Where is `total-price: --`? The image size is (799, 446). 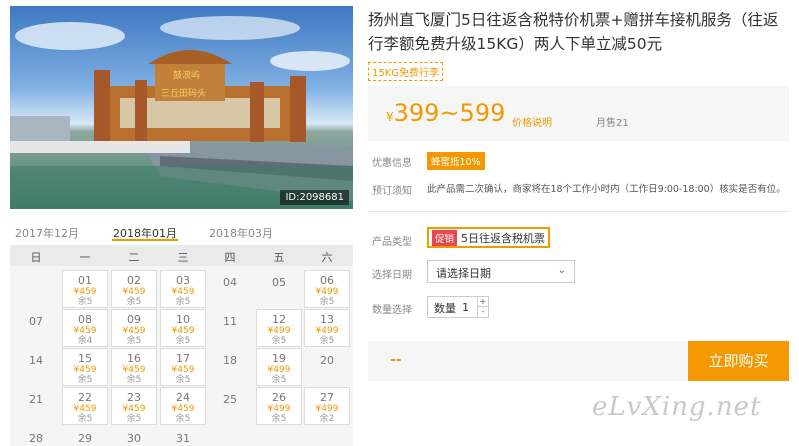
total-price: -- is located at coordinates (396, 360).